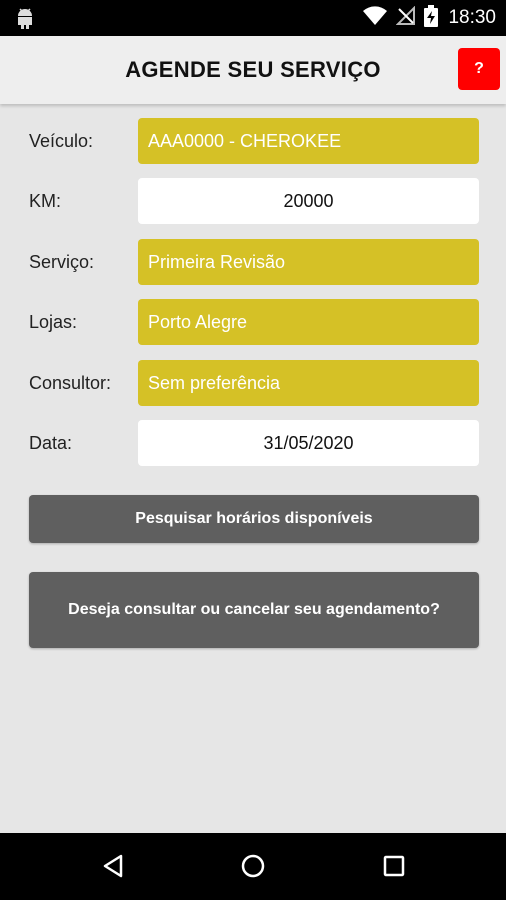  I want to click on form-row-data: Data: 31/05/2020, so click(253, 443).